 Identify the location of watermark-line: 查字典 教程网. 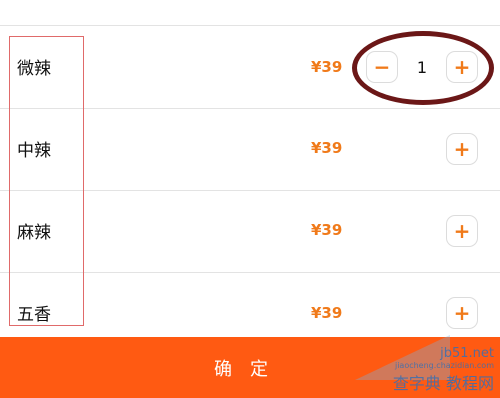
(443, 383).